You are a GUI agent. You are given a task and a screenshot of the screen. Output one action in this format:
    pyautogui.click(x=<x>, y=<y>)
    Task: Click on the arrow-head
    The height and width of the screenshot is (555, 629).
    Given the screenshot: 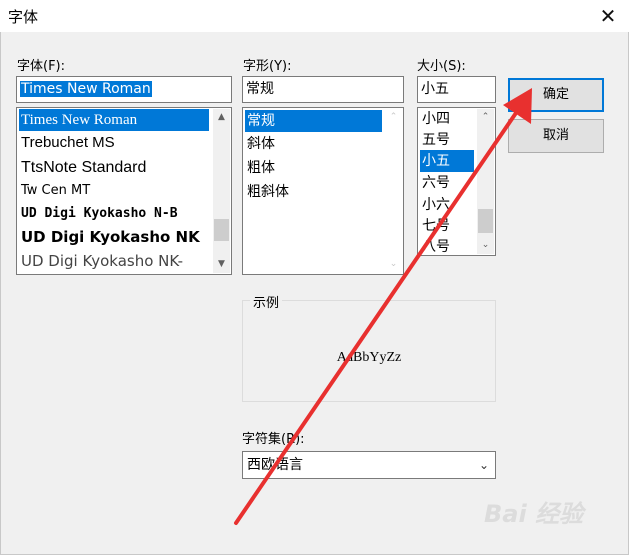 What is the action you would take?
    pyautogui.click(x=517, y=106)
    